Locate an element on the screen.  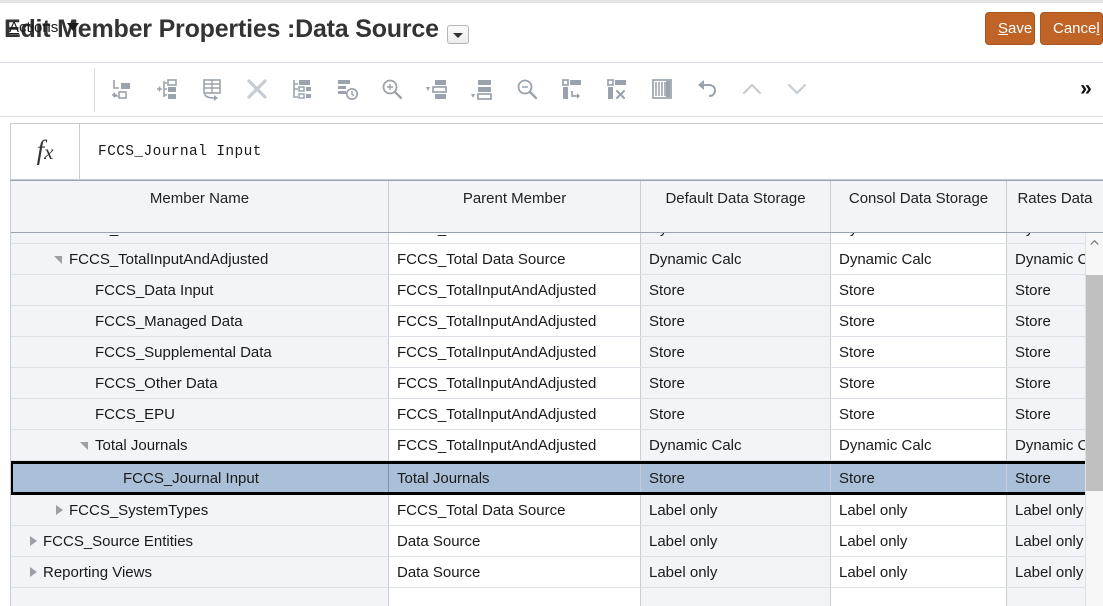
column-header-member_name: Member Name is located at coordinates (200, 206).